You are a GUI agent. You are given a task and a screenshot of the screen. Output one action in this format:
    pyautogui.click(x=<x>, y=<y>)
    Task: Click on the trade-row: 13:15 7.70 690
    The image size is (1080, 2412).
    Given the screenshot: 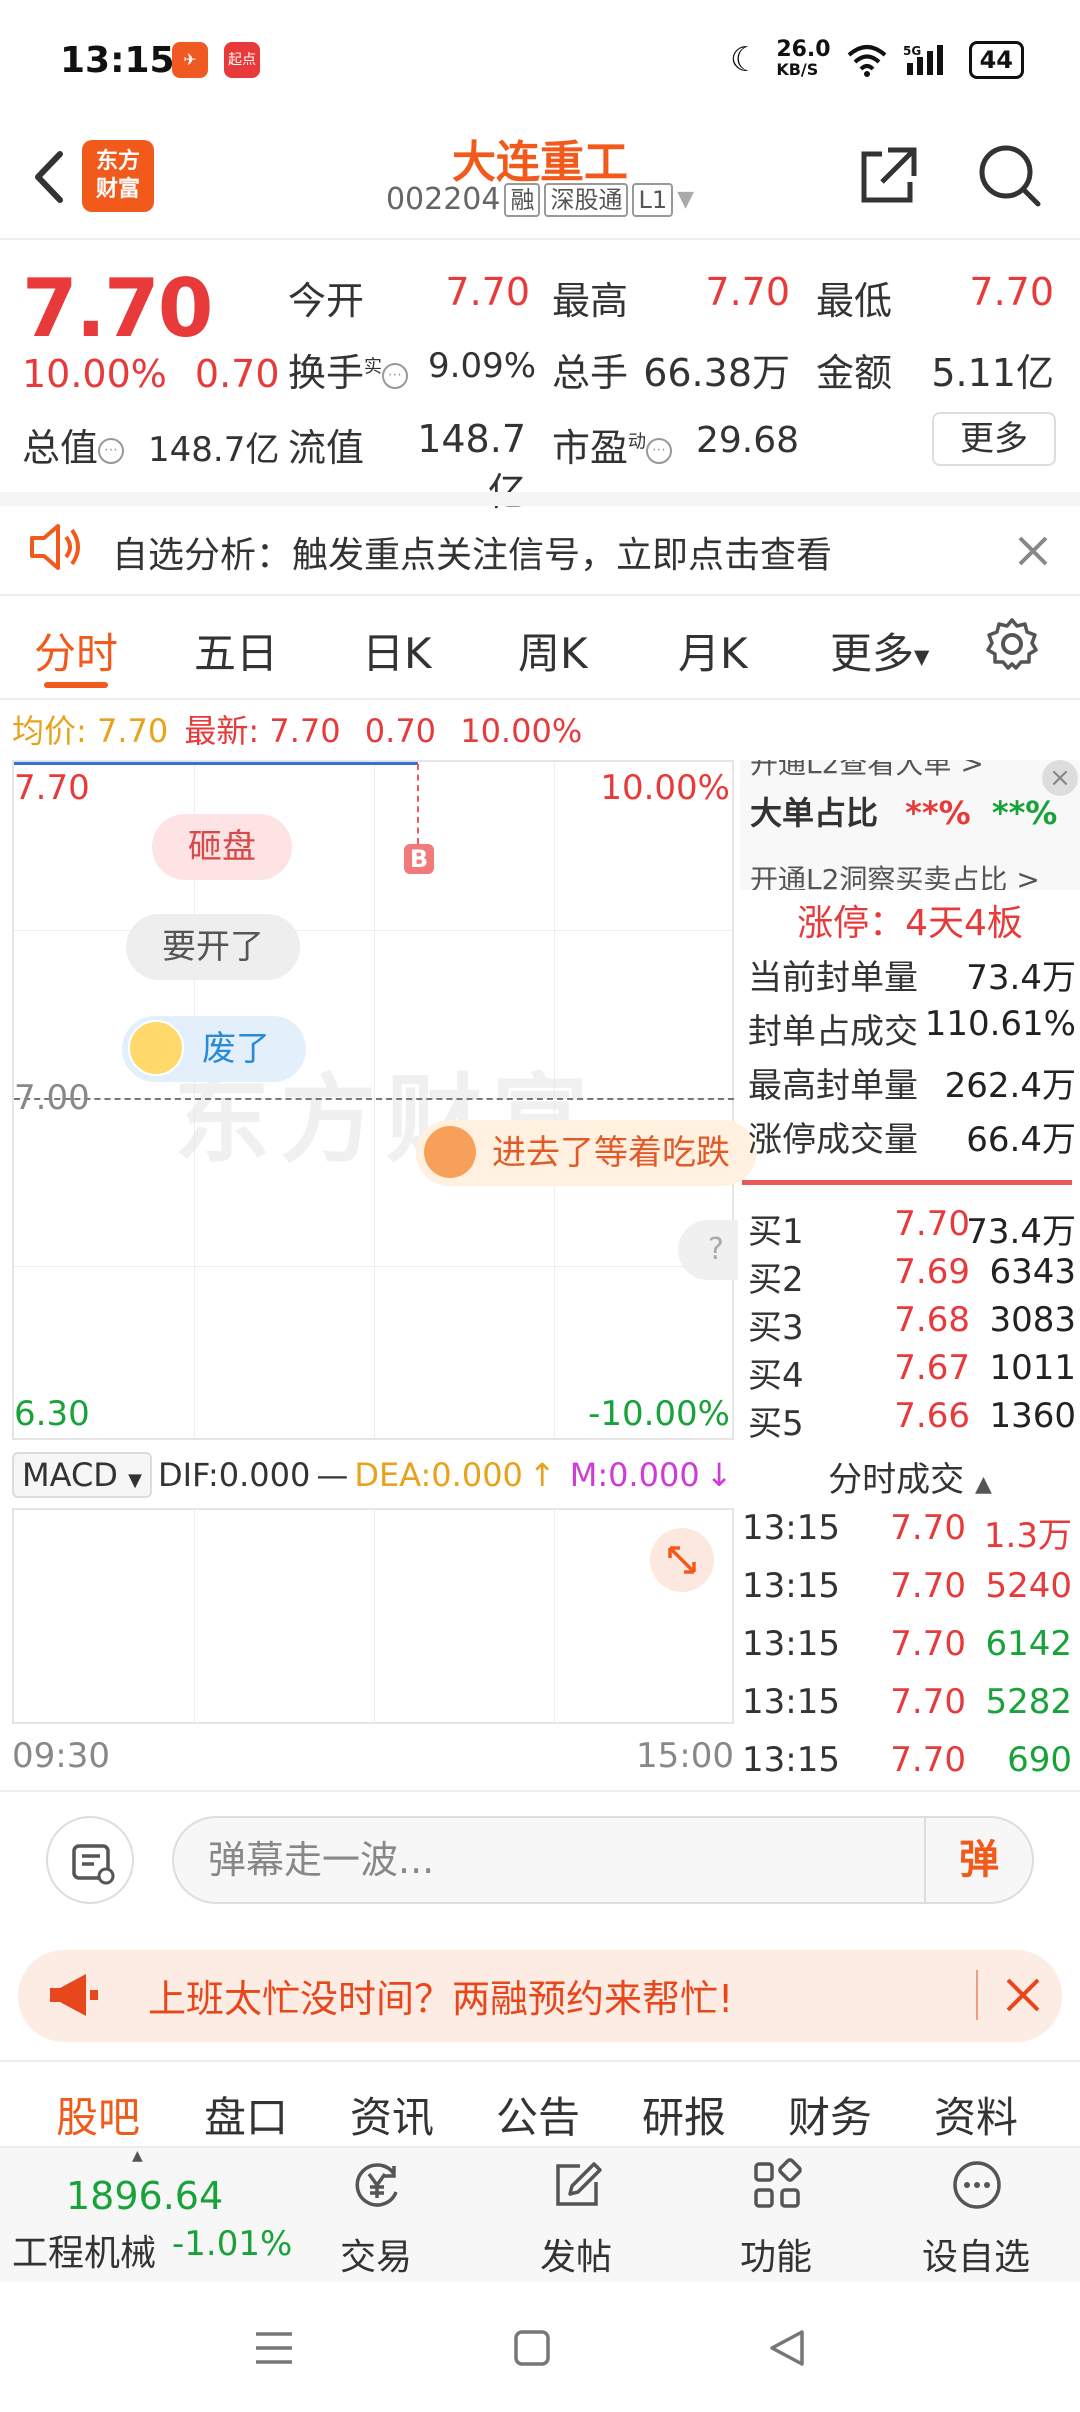 What is the action you would take?
    pyautogui.click(x=907, y=1760)
    